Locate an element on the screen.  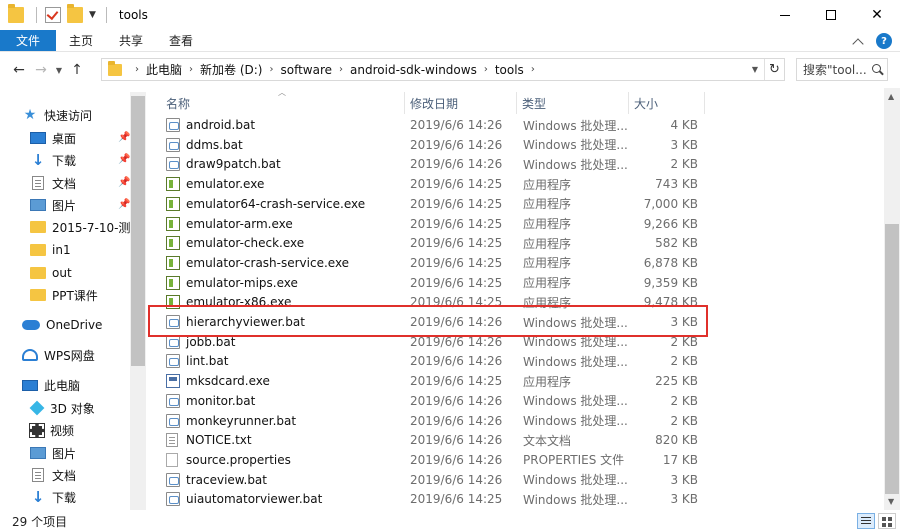
tab-home: 主页 is located at coordinates (81, 40).